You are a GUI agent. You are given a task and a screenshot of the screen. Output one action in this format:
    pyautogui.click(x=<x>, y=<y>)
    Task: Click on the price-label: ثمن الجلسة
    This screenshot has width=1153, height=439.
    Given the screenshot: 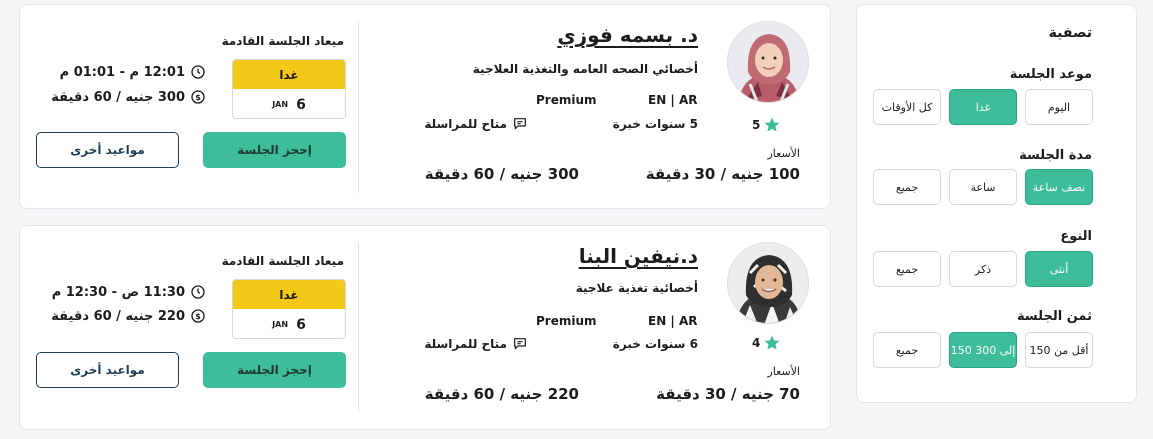 What is the action you would take?
    pyautogui.click(x=1054, y=316)
    